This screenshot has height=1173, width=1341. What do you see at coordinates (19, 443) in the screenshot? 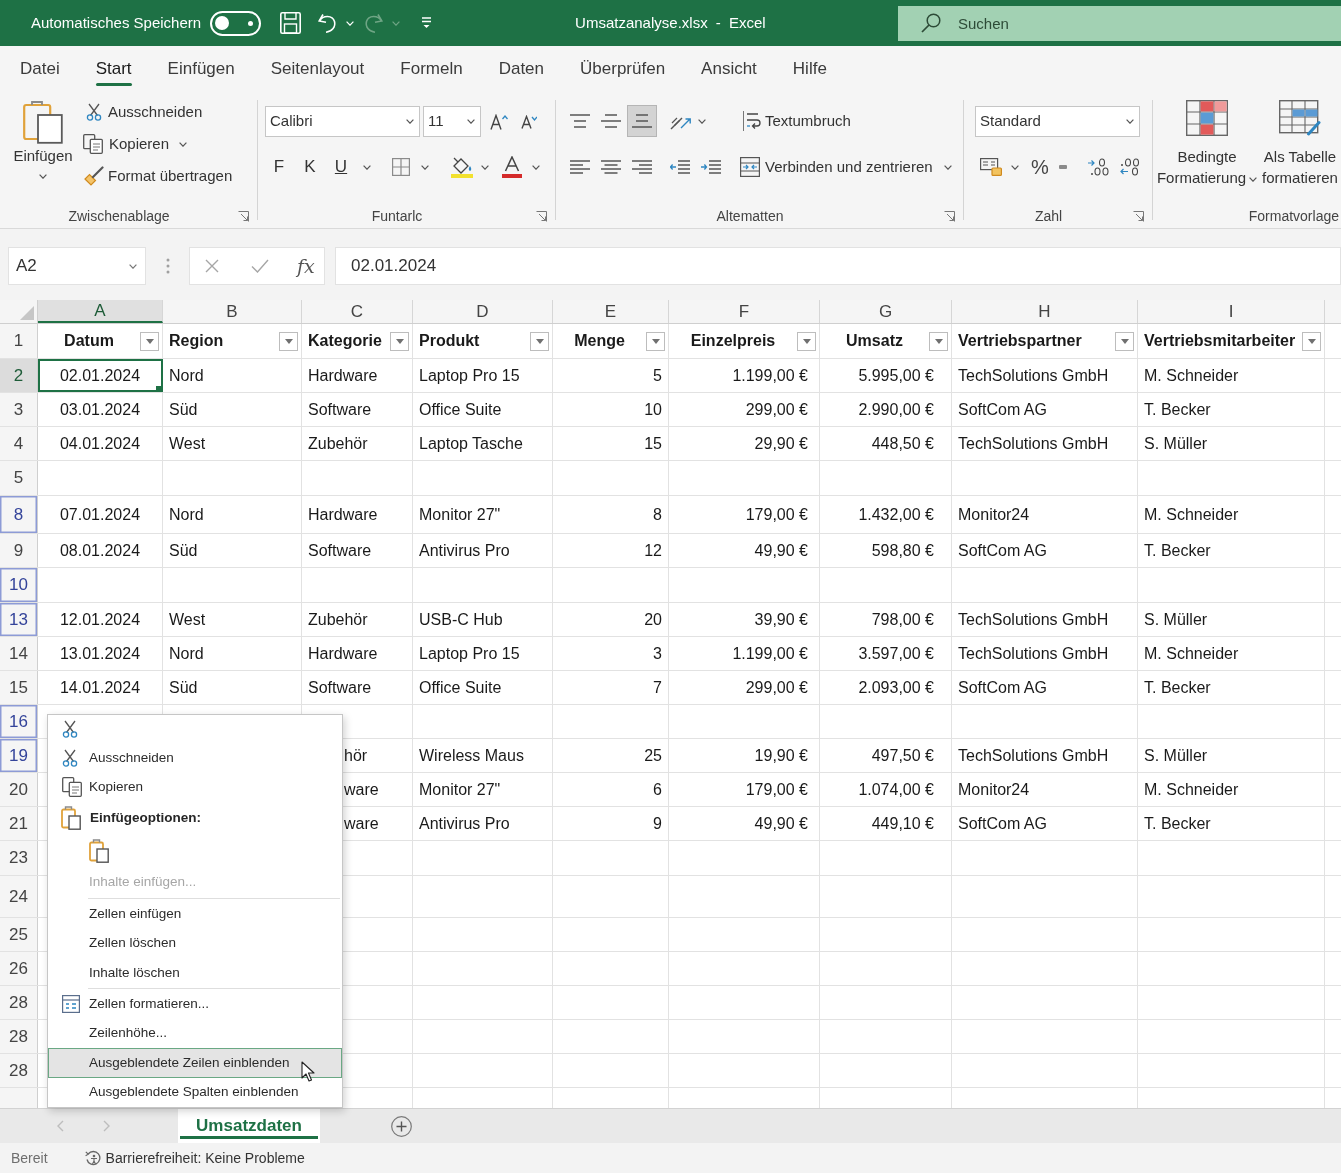
I see `row-header: 4` at bounding box center [19, 443].